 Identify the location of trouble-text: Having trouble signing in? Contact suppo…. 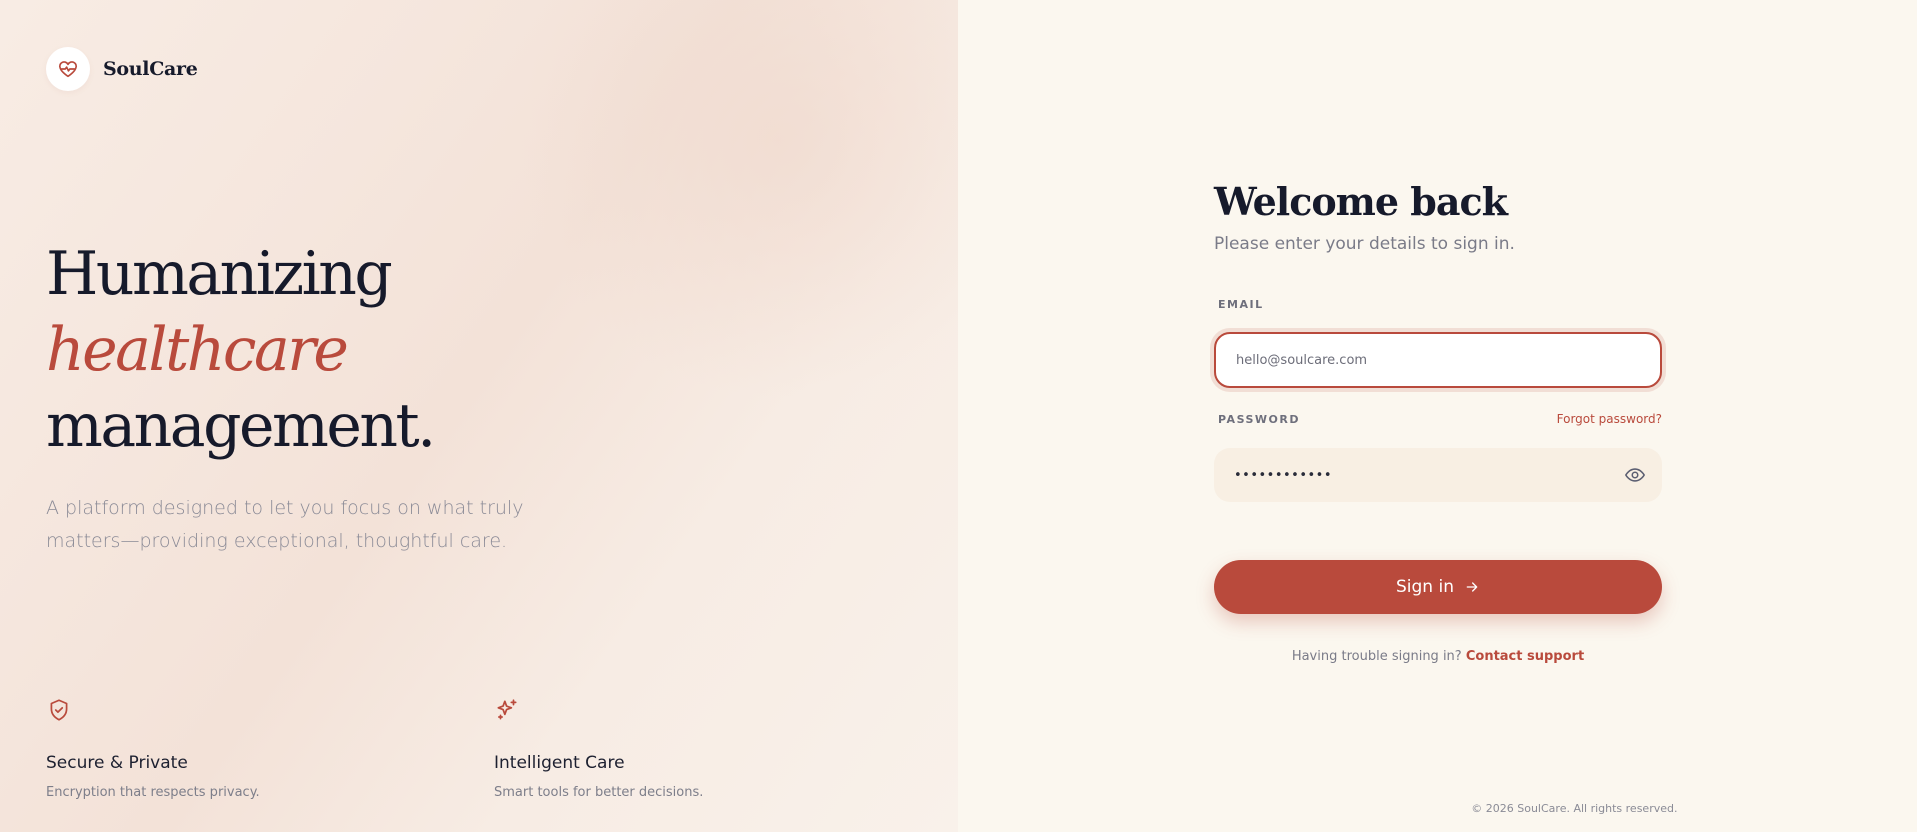
(1438, 656).